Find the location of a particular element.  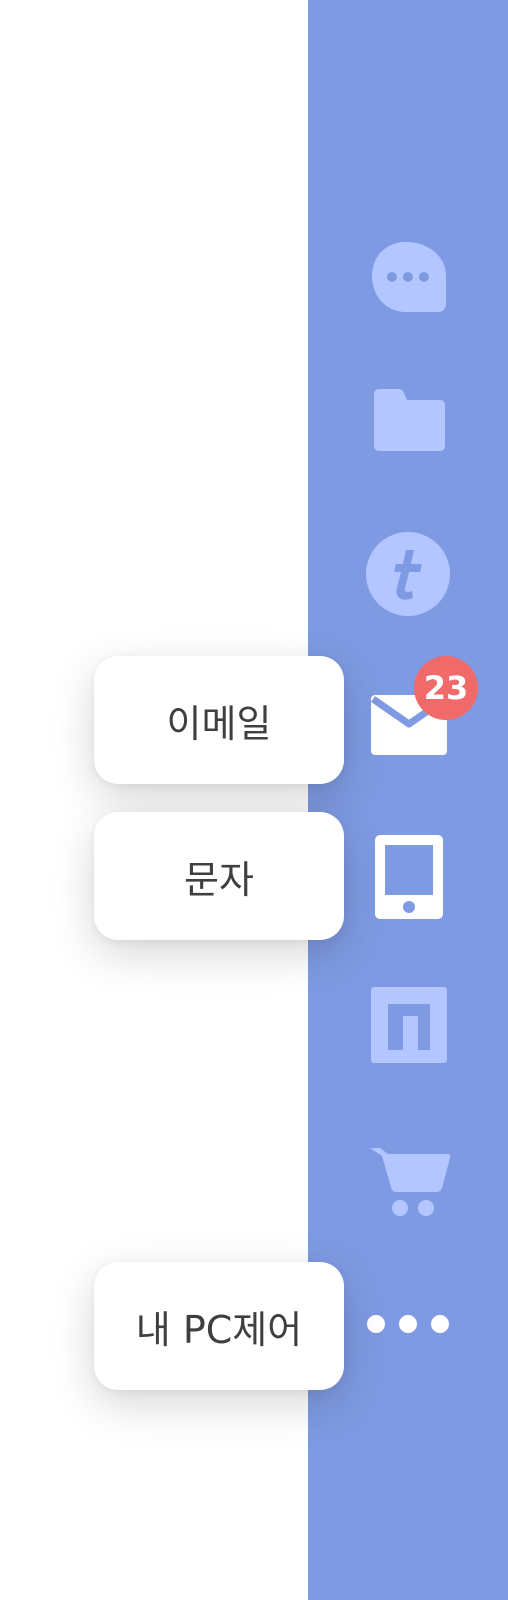

more-icon is located at coordinates (409, 1324).